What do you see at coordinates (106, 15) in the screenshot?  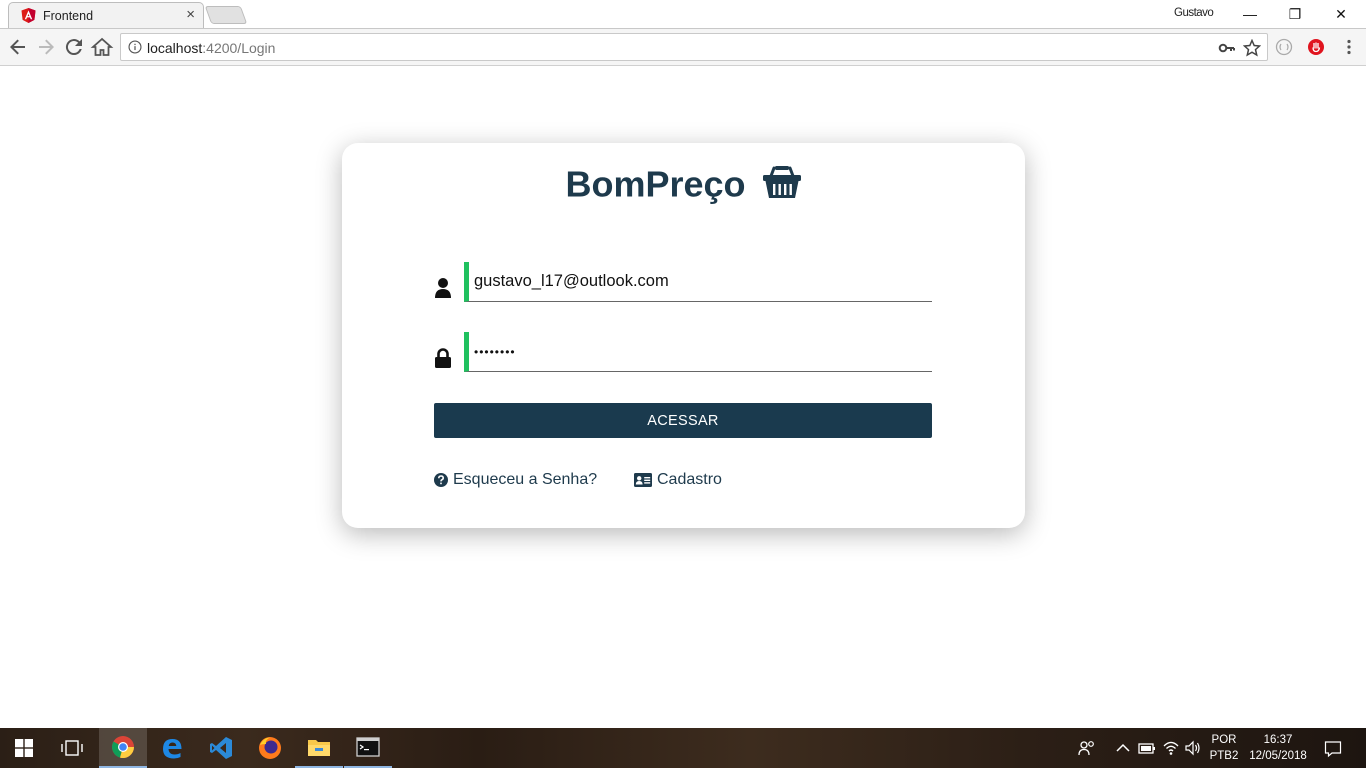 I see `browser-tab: Frontend ×` at bounding box center [106, 15].